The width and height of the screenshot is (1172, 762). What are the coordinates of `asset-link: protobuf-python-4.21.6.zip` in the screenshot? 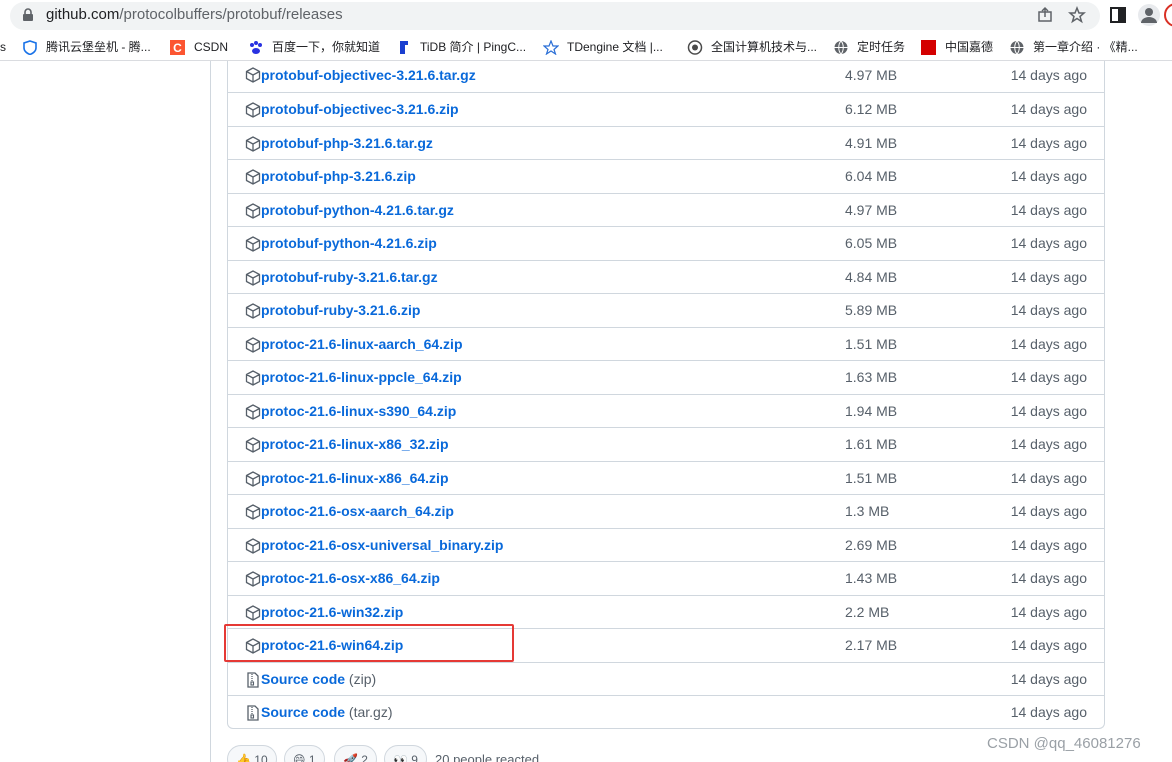 It's located at (349, 243).